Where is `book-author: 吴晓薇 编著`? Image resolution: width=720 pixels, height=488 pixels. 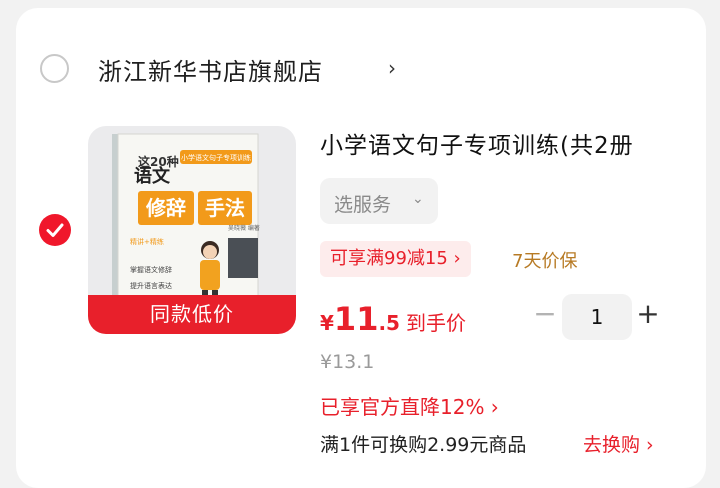 book-author: 吴晓薇 编著 is located at coordinates (244, 228).